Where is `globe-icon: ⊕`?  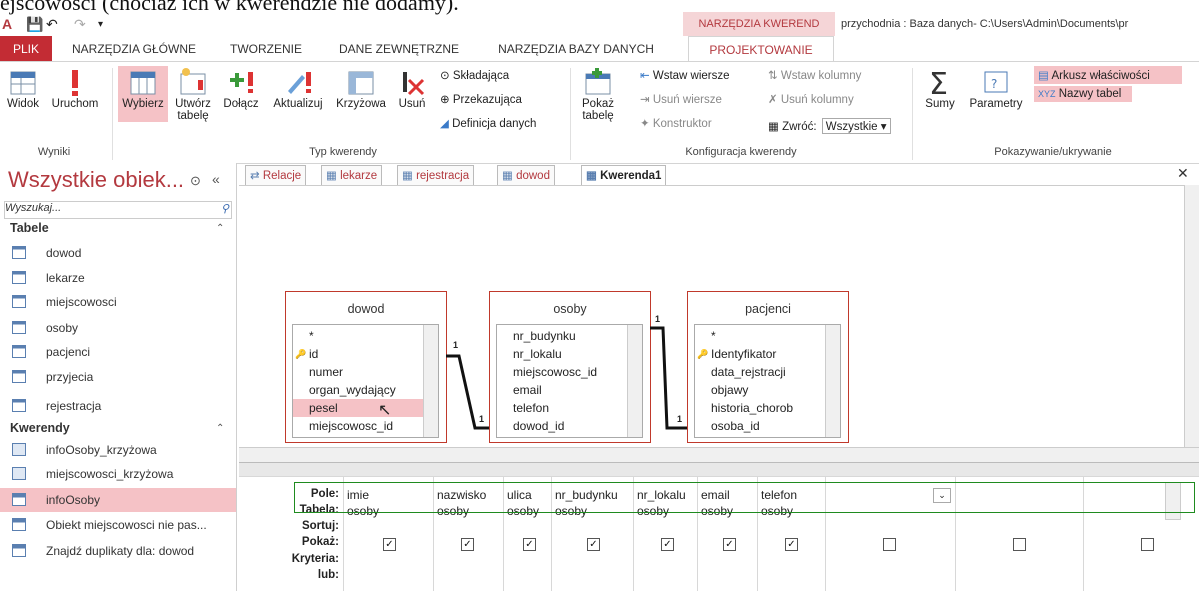 globe-icon: ⊕ is located at coordinates (445, 100).